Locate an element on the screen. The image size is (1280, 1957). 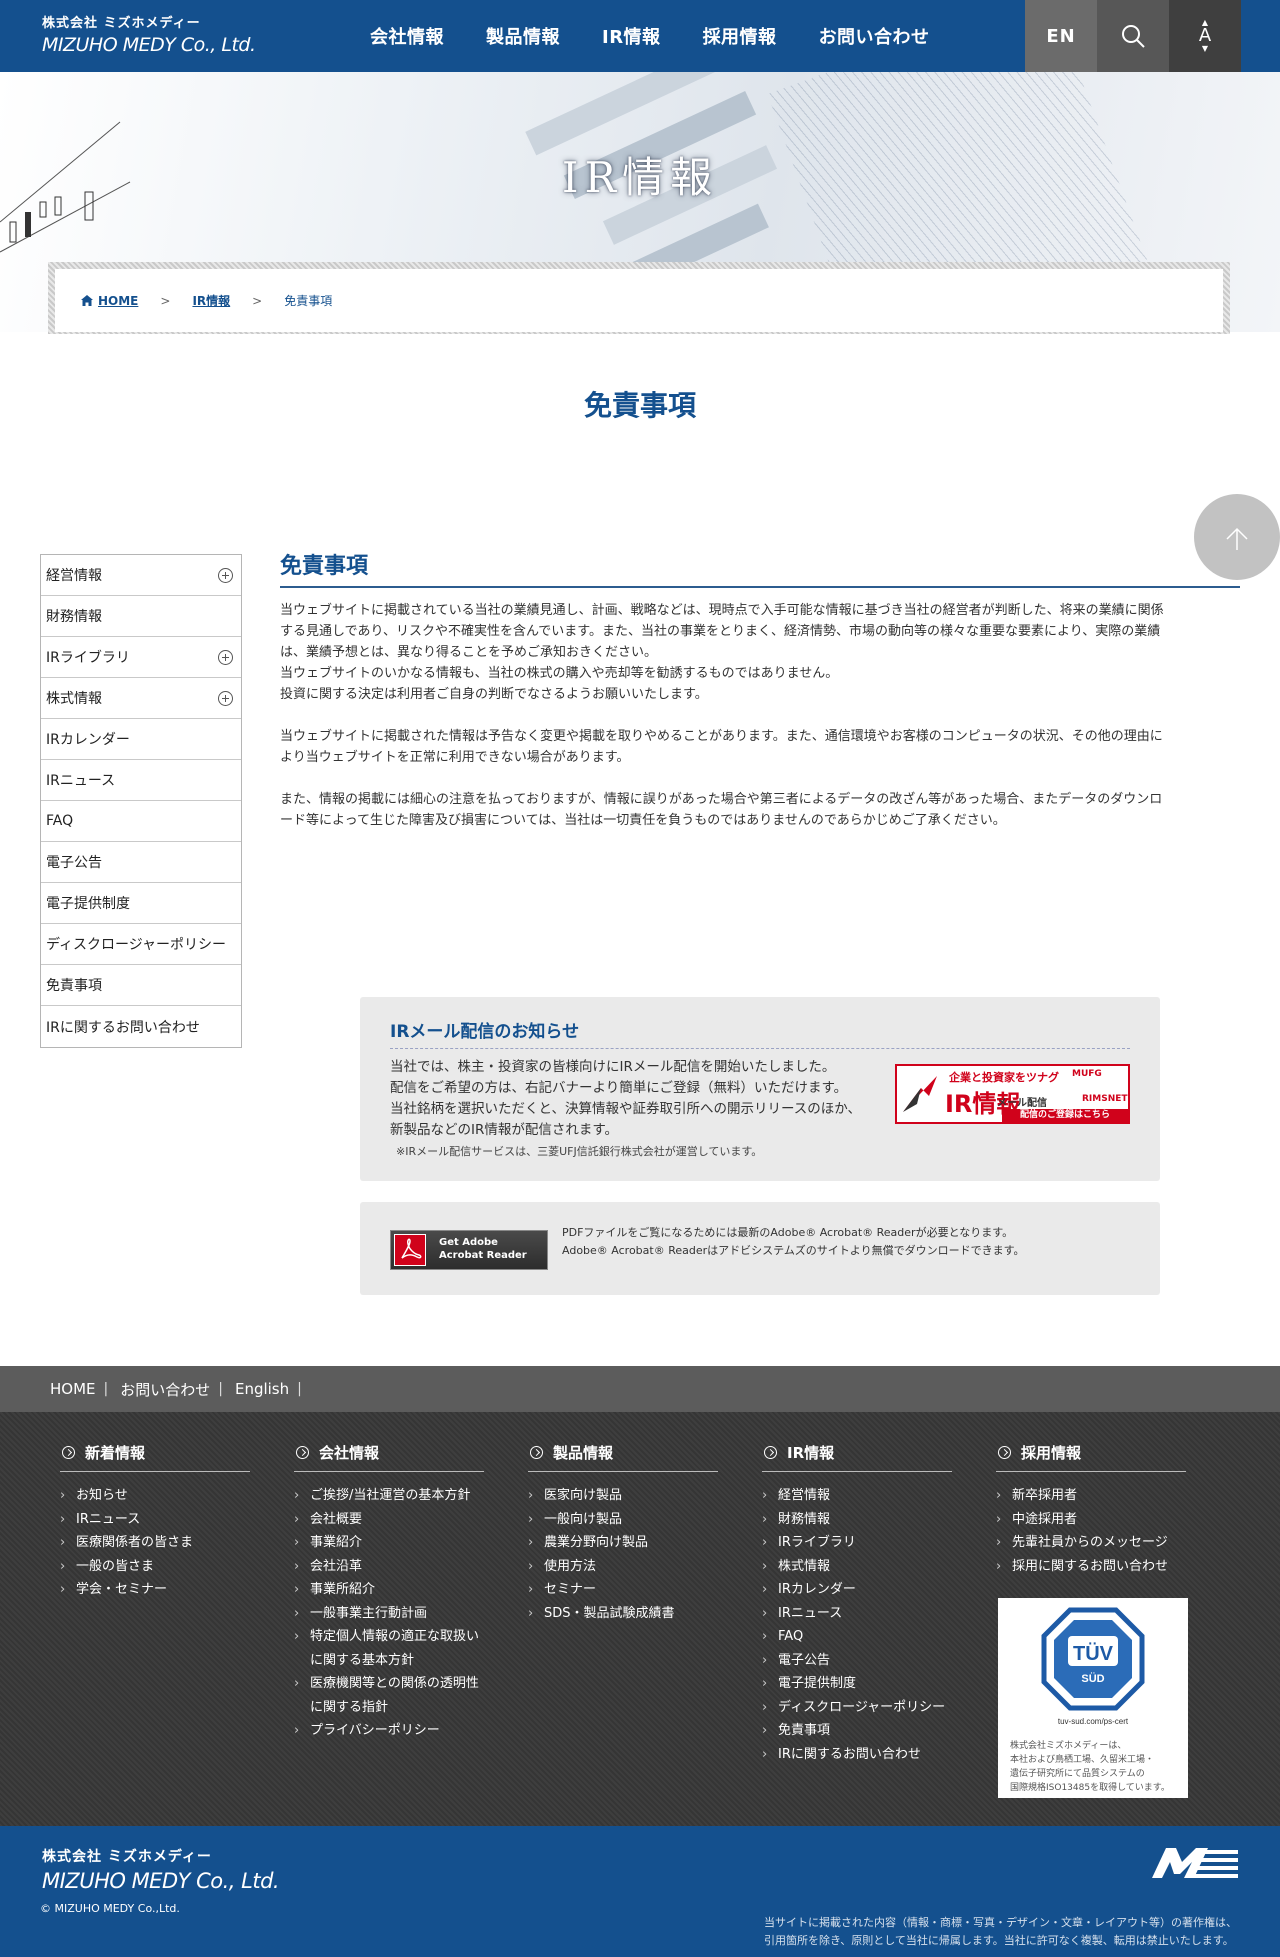
side-item-label: IRライブラリ is located at coordinates (88, 658).